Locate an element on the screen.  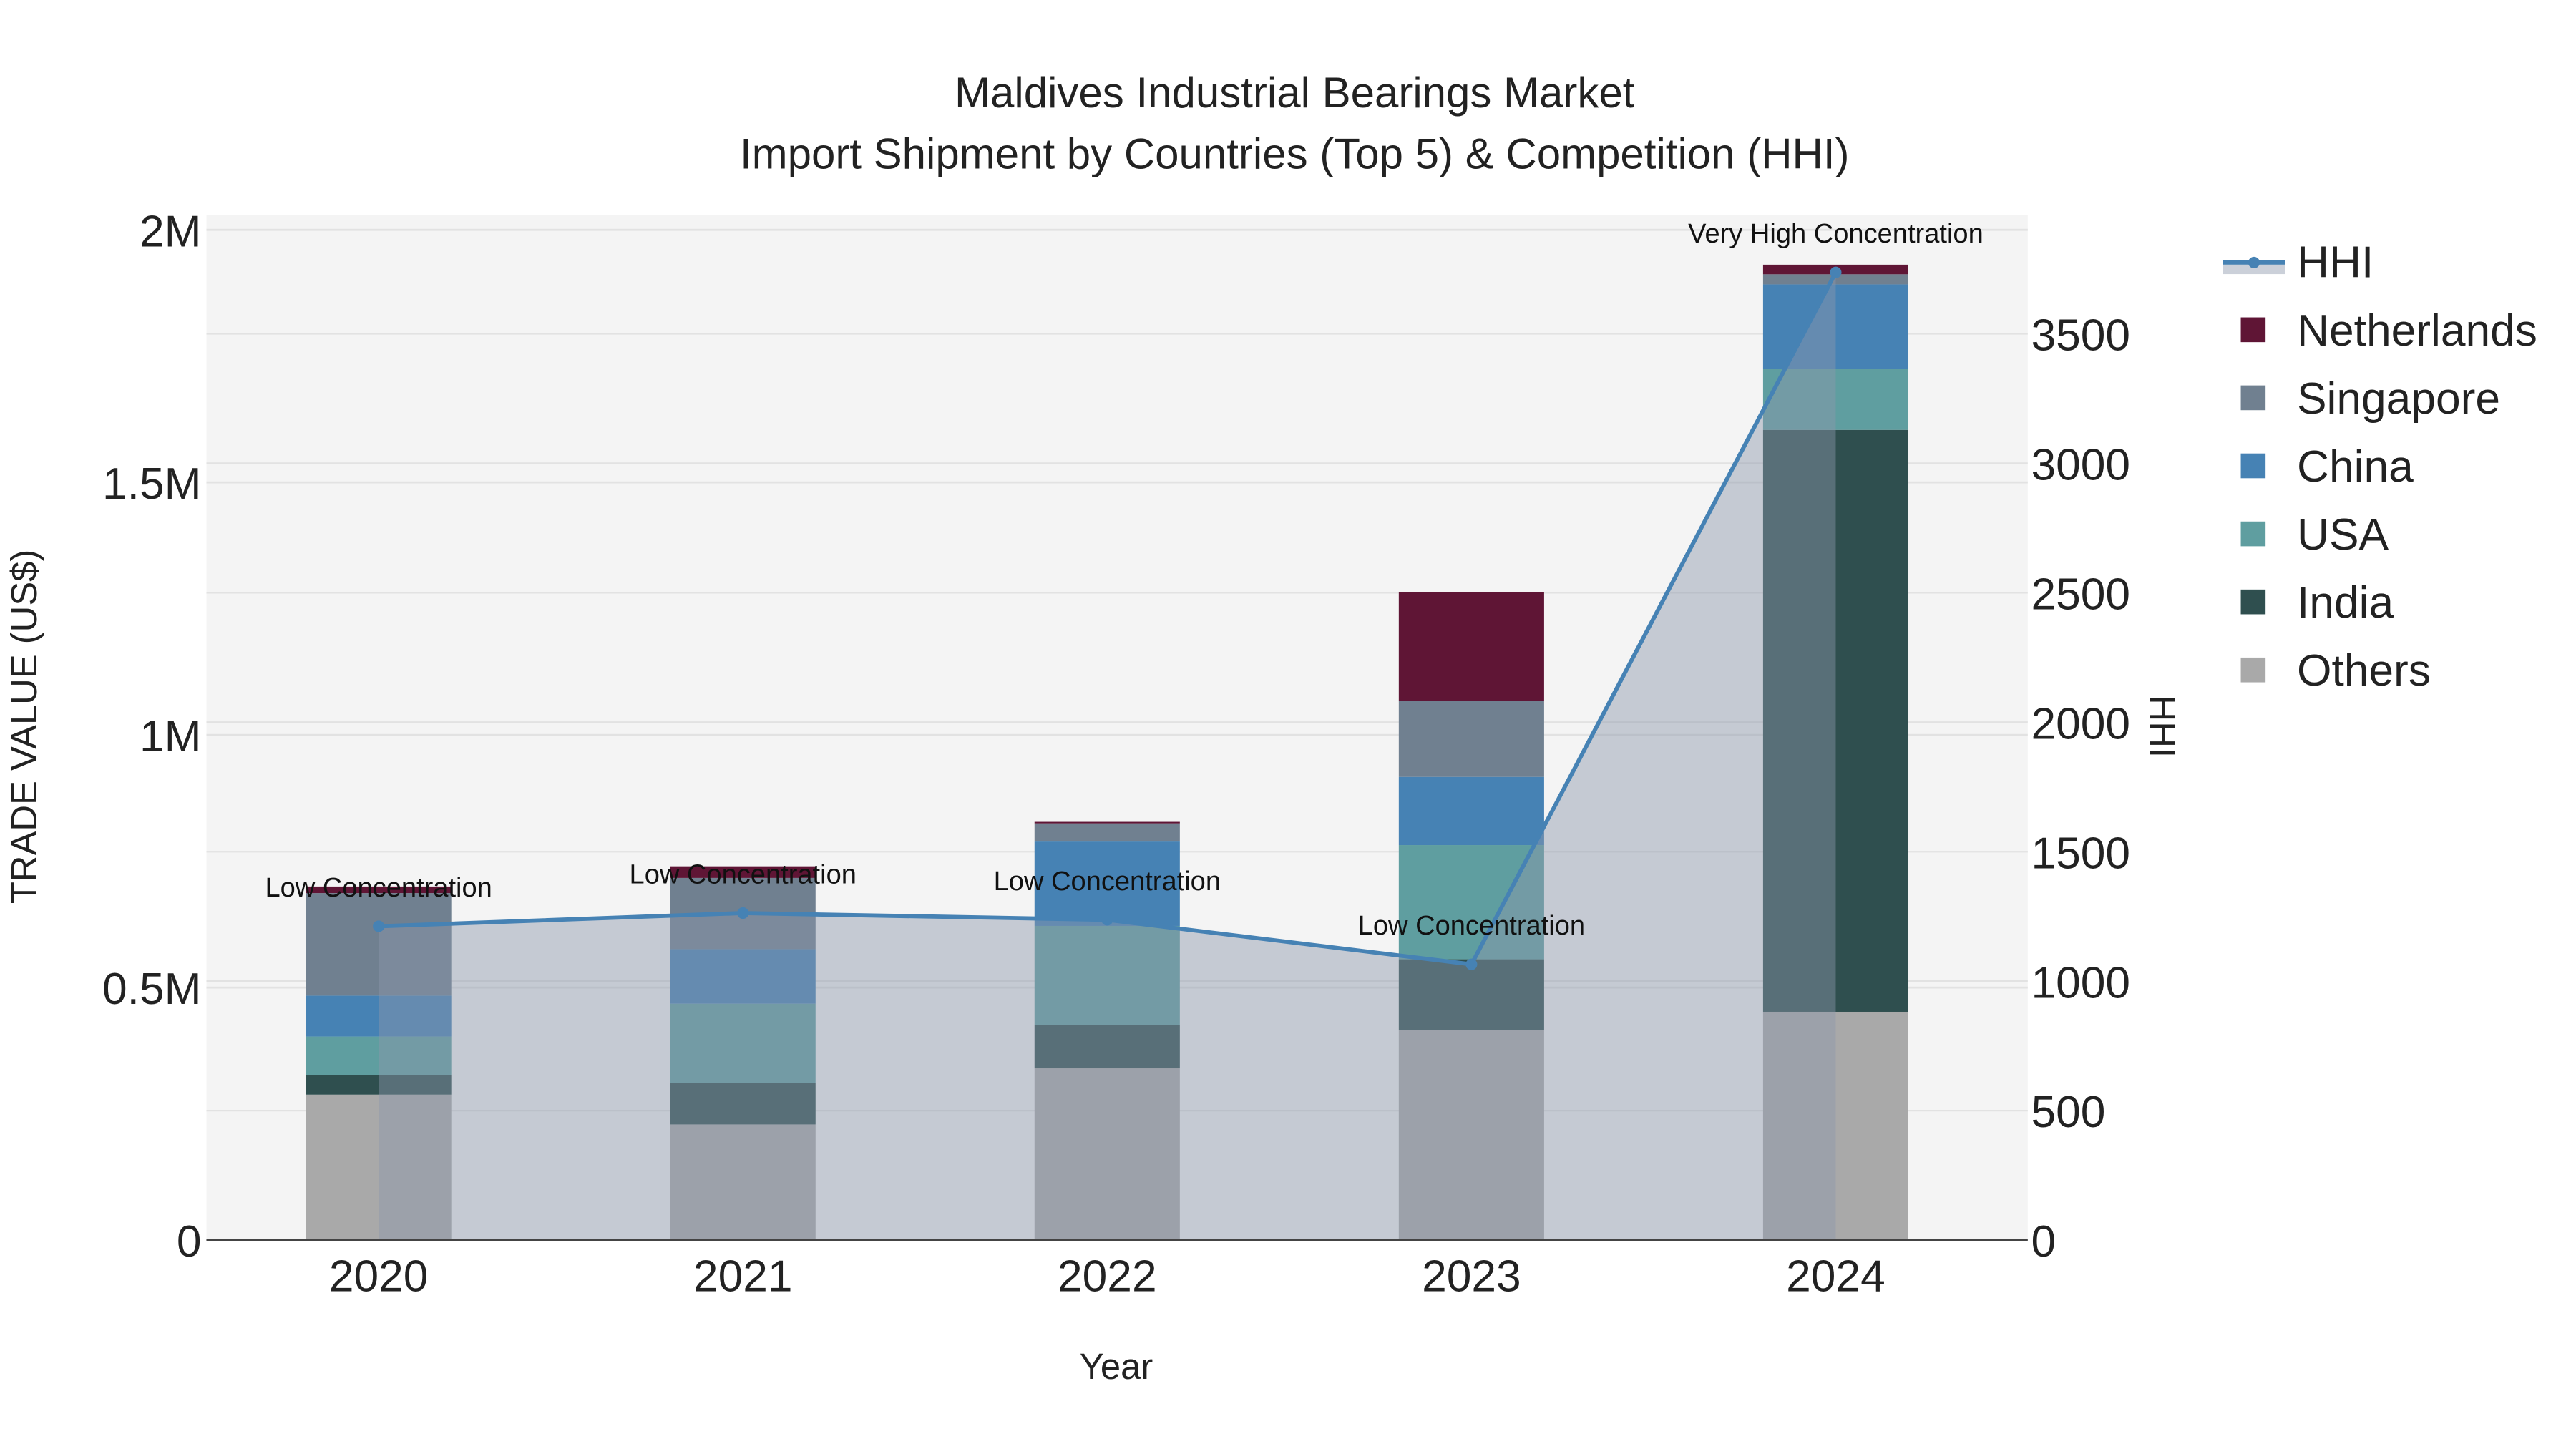
legend-swatch-netherlands is located at coordinates (2253, 330).